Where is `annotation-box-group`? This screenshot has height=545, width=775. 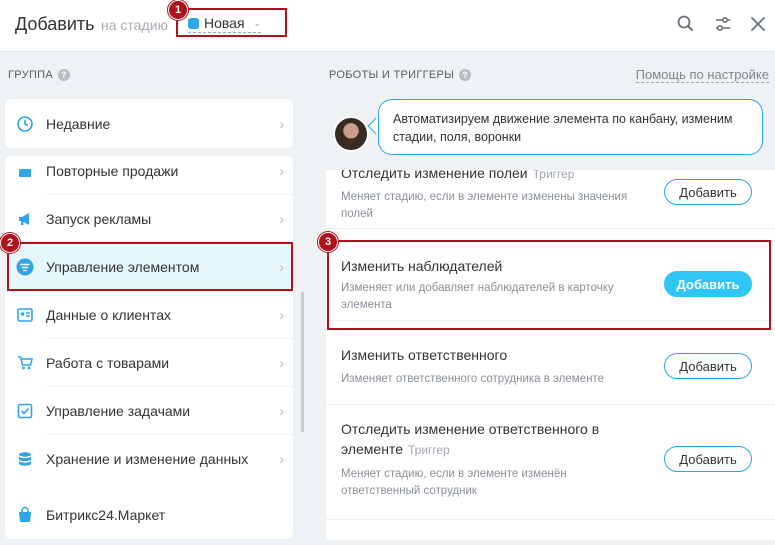
annotation-box-group is located at coordinates (150, 266).